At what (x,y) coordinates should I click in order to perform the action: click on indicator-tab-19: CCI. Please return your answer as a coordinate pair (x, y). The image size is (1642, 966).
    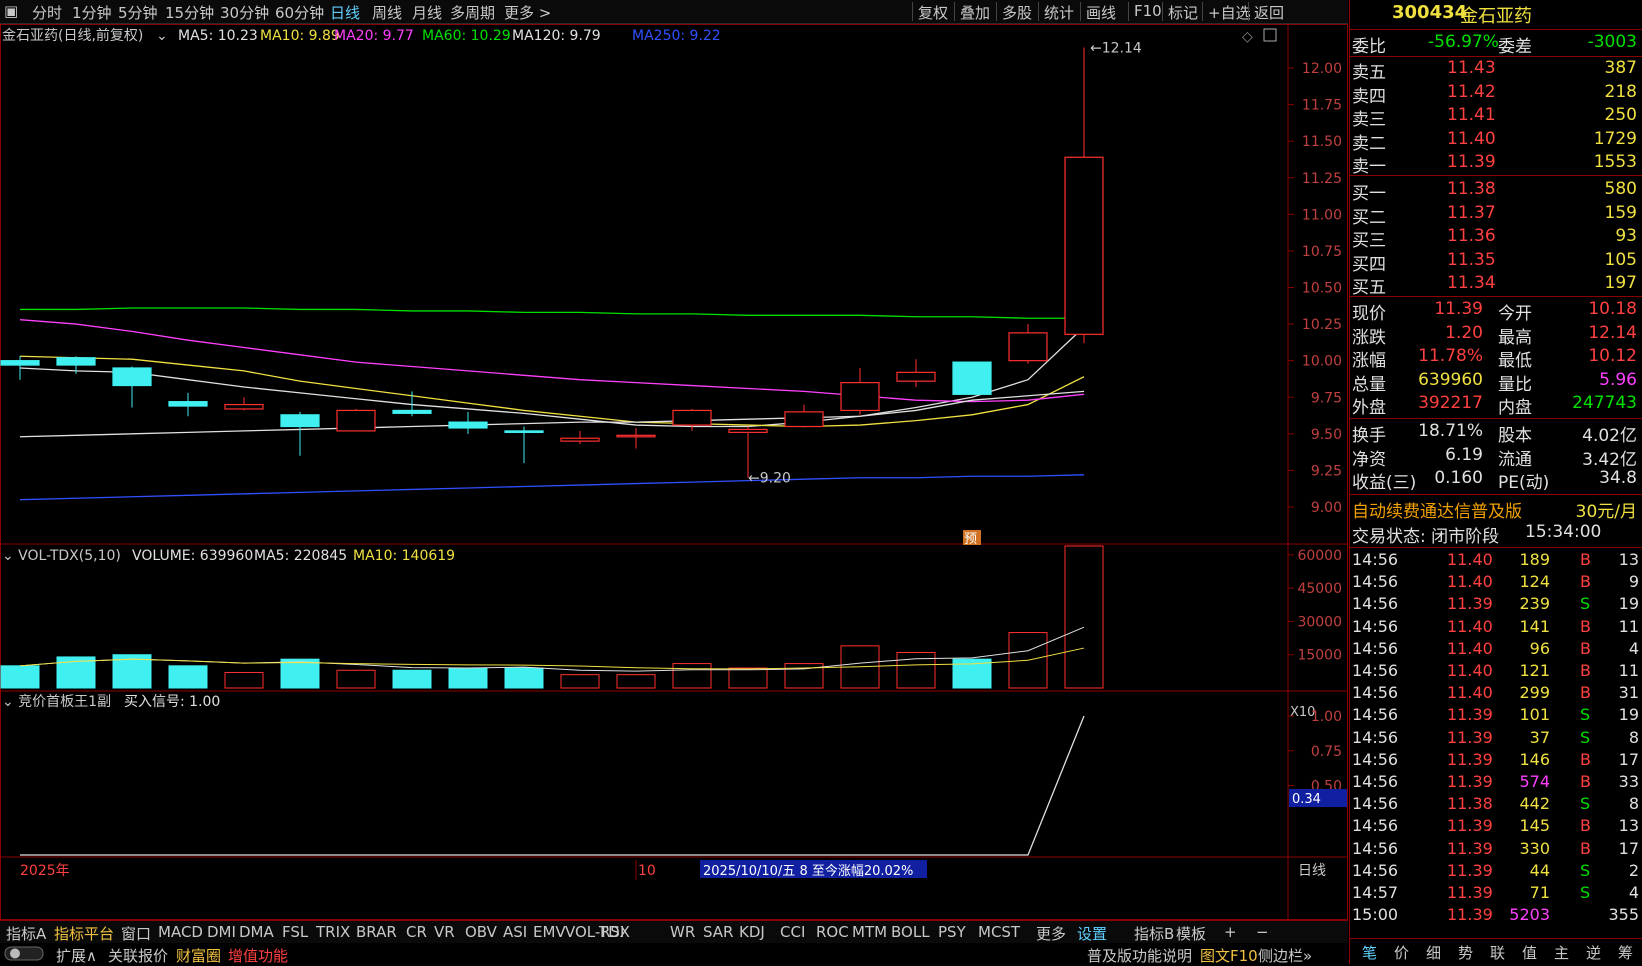
    Looking at the image, I should click on (792, 932).